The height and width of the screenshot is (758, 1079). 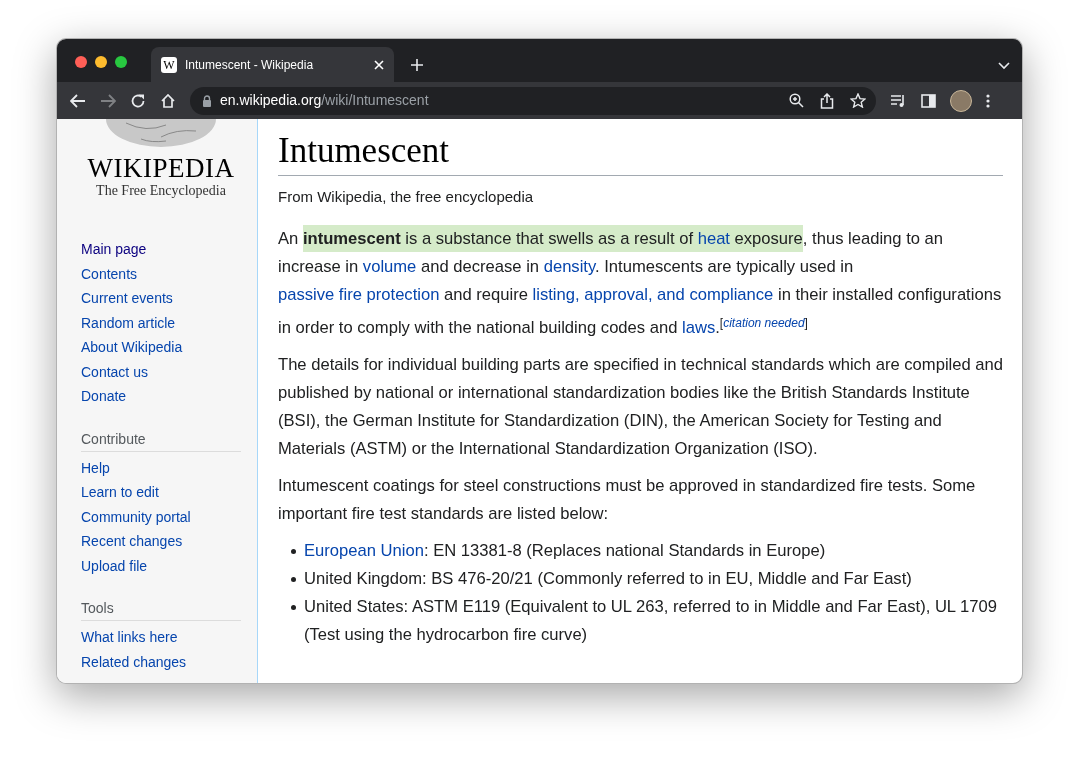 What do you see at coordinates (533, 100) in the screenshot?
I see `address-bar: en.wikipedia.org/wiki/Intumescent` at bounding box center [533, 100].